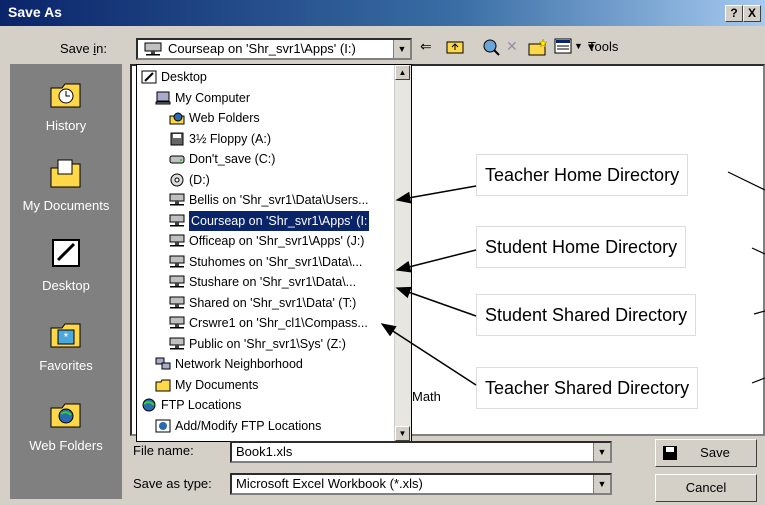  What do you see at coordinates (230, 138) in the screenshot?
I see `location-item-label: 3½ Floppy (A:)` at bounding box center [230, 138].